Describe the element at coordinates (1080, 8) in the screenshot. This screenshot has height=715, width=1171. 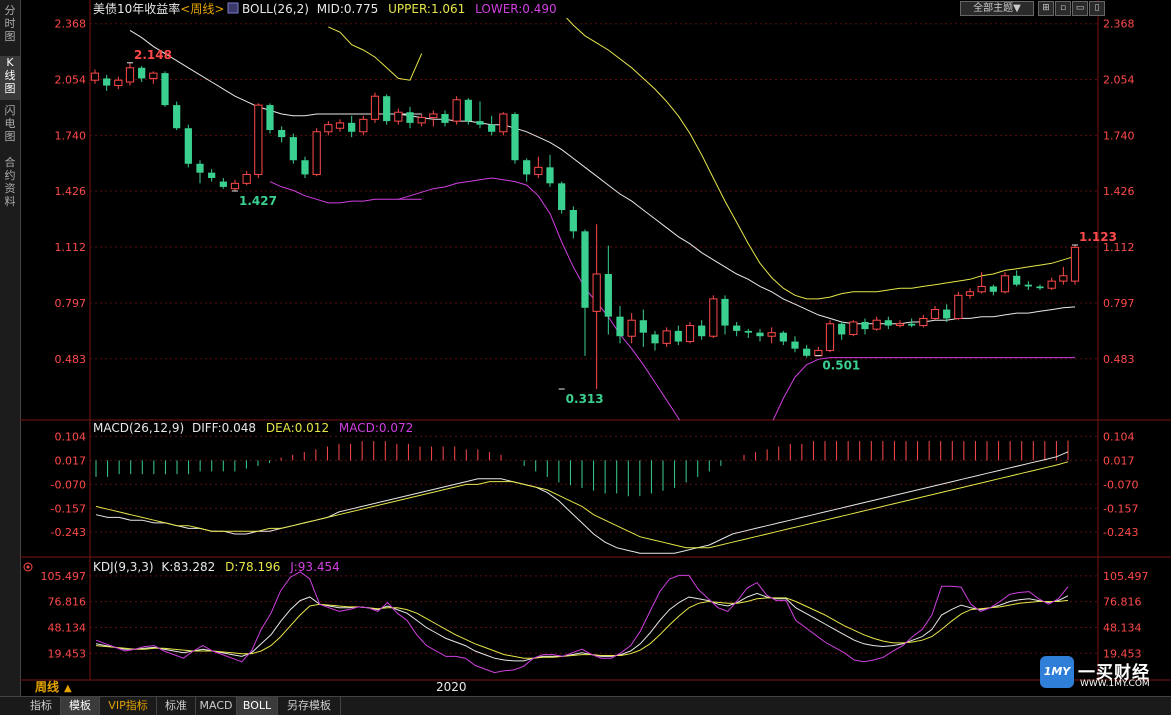
I see `window-wide-icon: ▭` at that location.